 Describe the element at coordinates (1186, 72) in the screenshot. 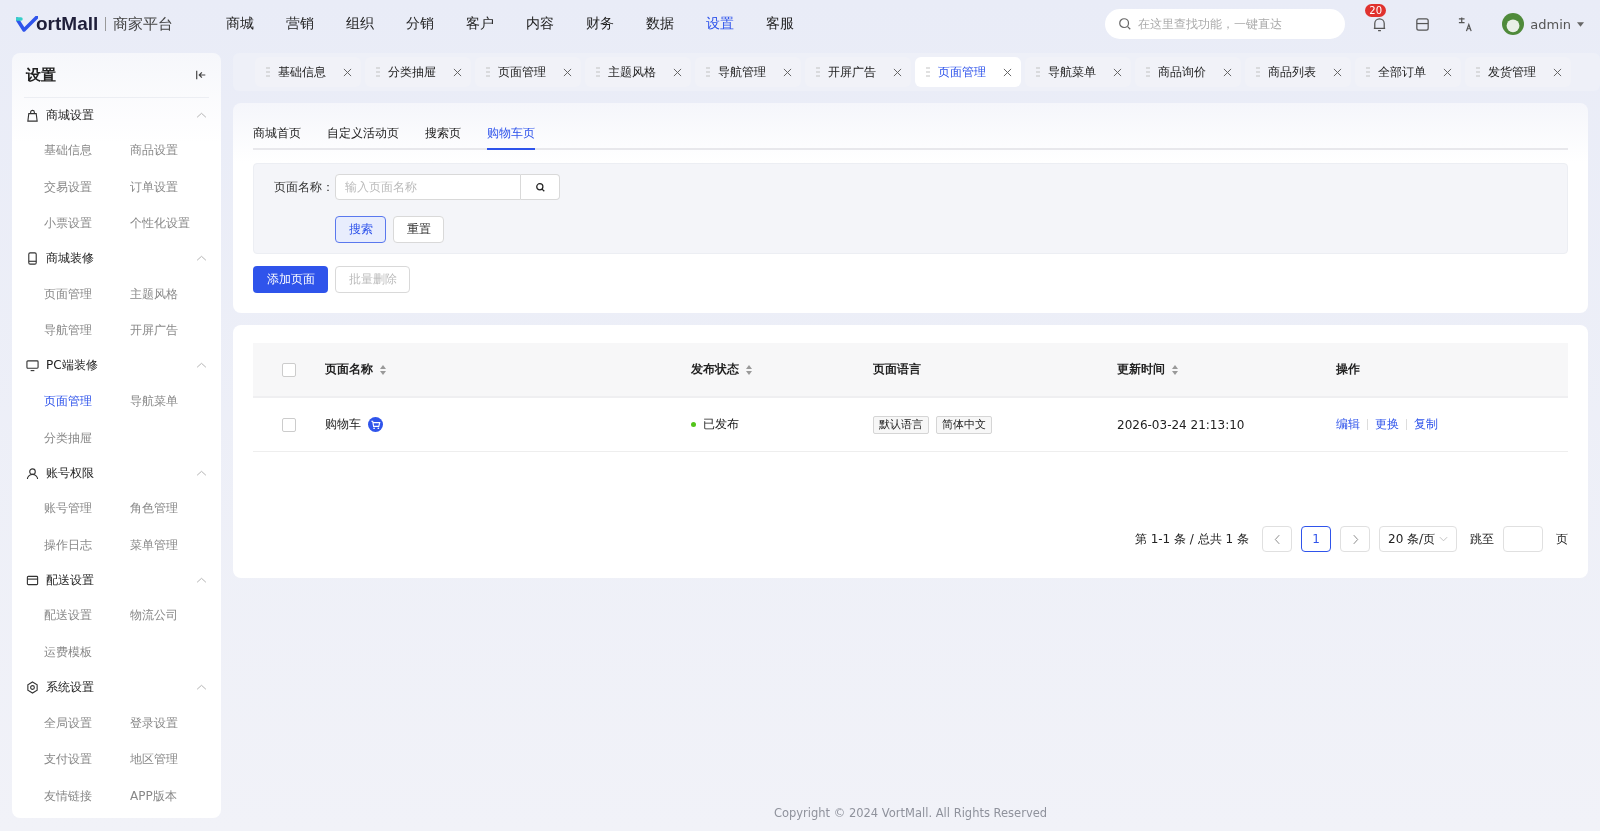

I see `tab-label: 商品询价` at that location.